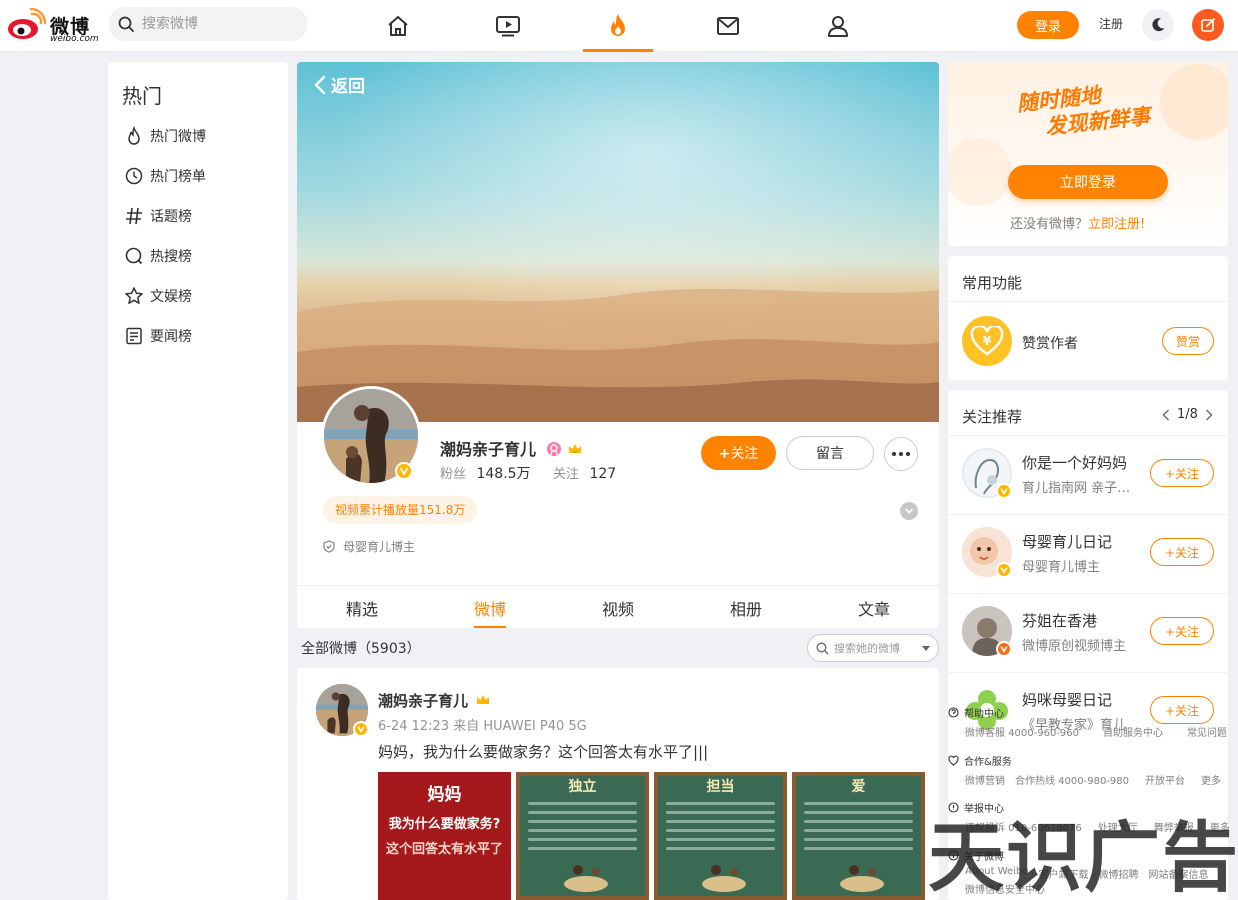  What do you see at coordinates (746, 608) in the screenshot?
I see `tab-album: 相册` at bounding box center [746, 608].